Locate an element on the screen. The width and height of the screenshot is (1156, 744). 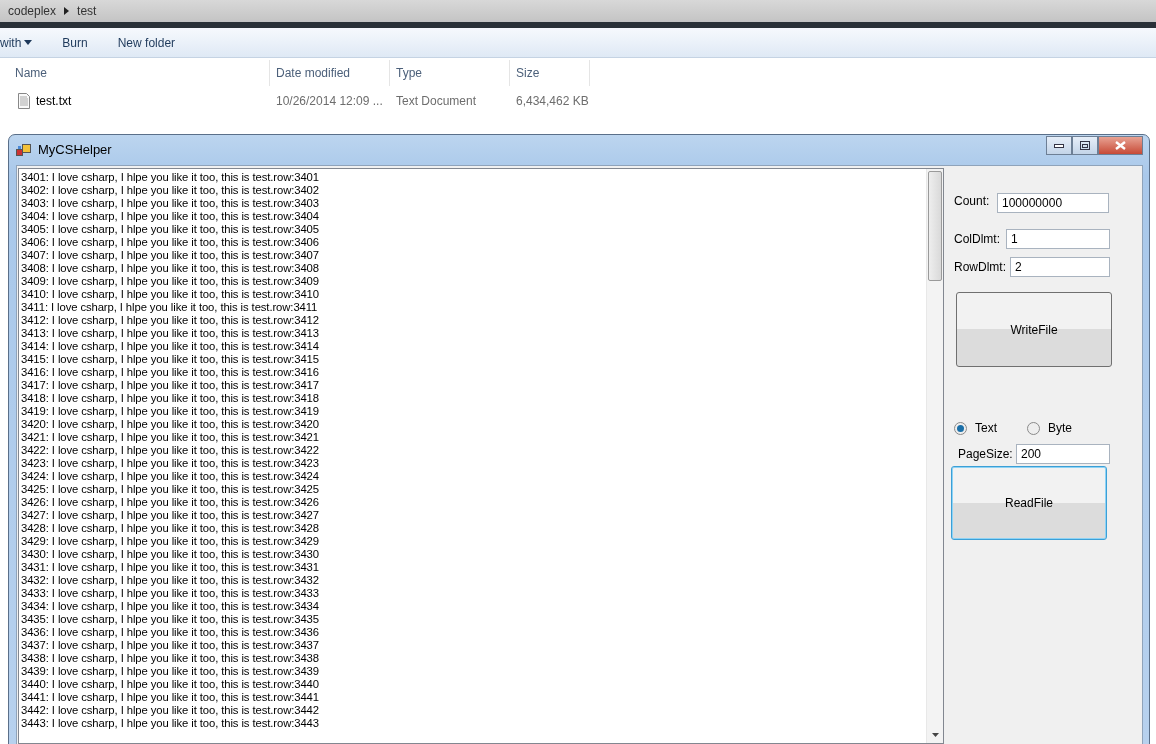
window-title: MyCSHelper is located at coordinates (75, 150).